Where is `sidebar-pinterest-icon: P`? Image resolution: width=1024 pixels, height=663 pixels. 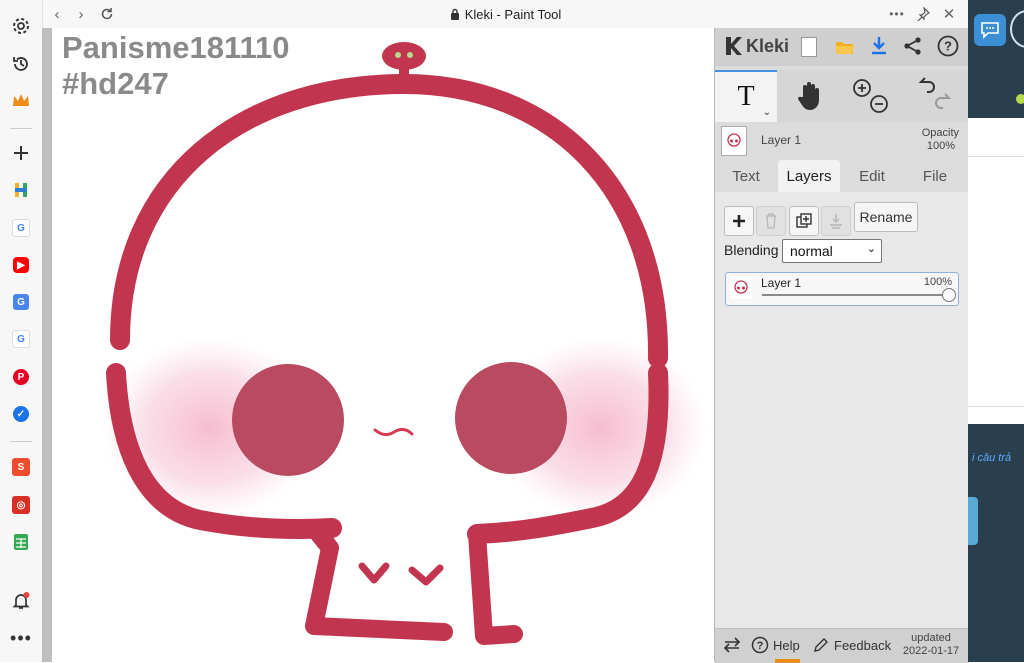
sidebar-pinterest-icon: P is located at coordinates (21, 377).